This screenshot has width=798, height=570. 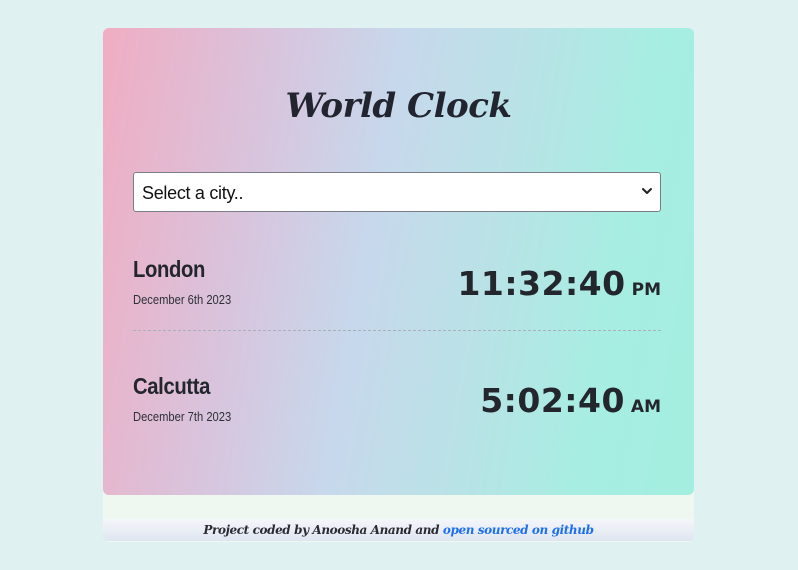 I want to click on city-name: London, so click(x=169, y=269).